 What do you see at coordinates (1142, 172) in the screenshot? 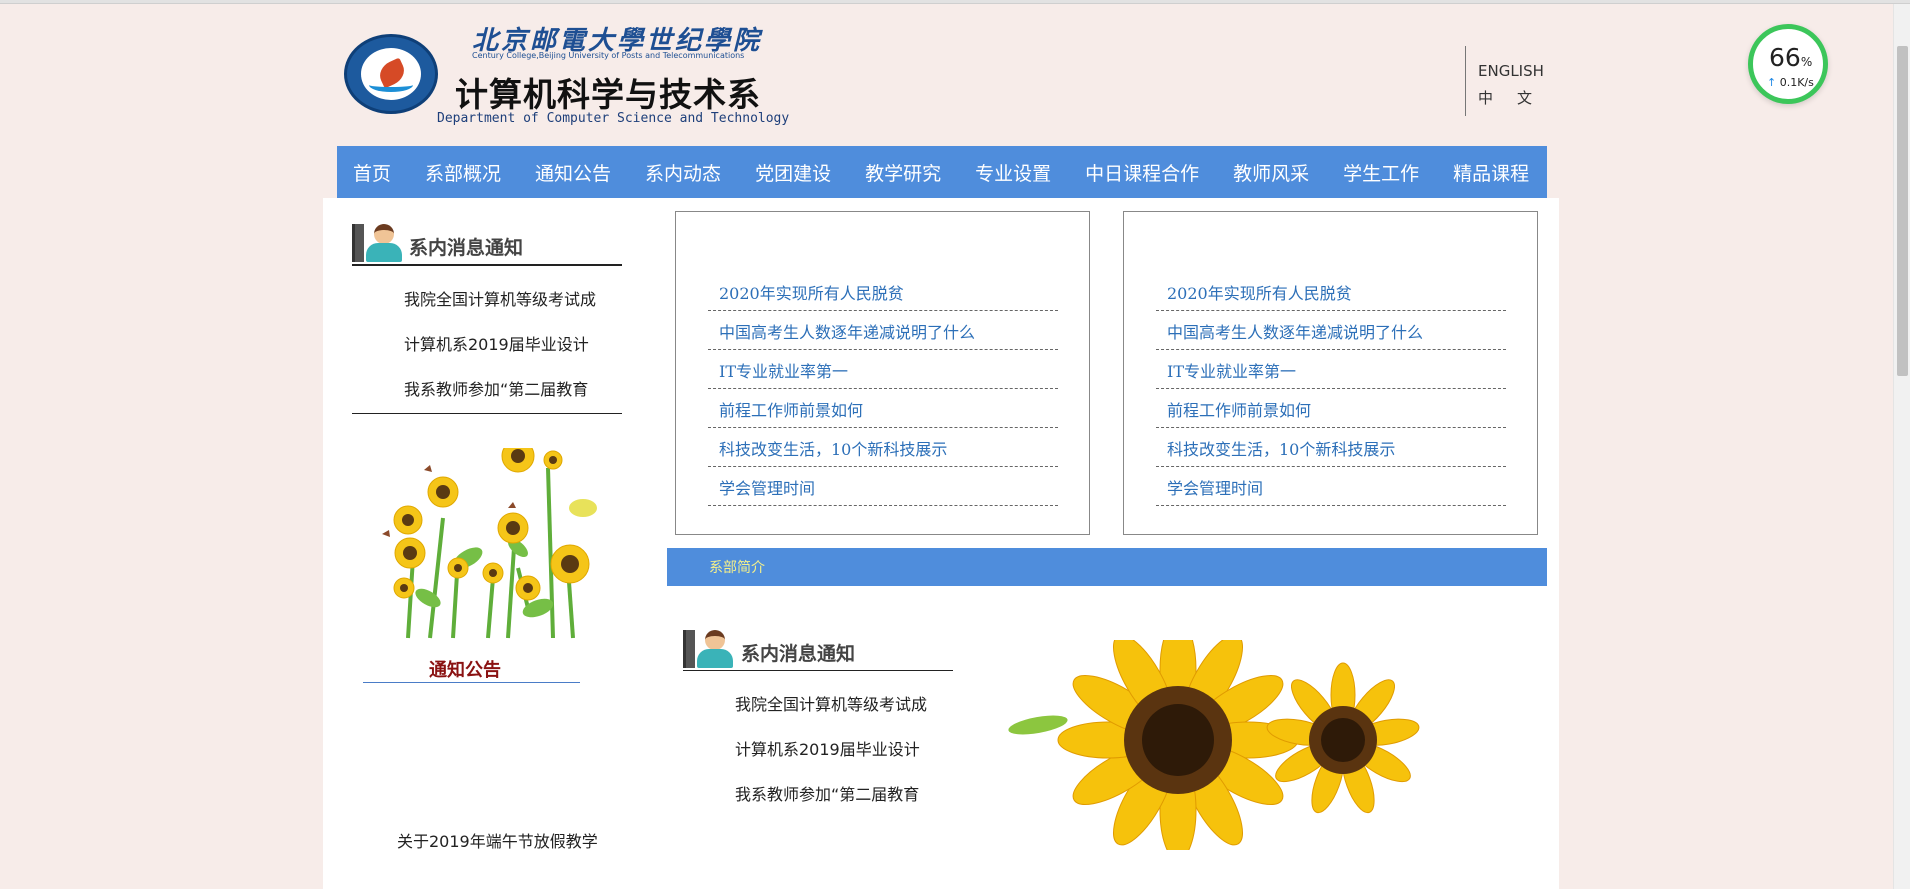
I see `nav-item-china-japan: 中日课程合作` at bounding box center [1142, 172].